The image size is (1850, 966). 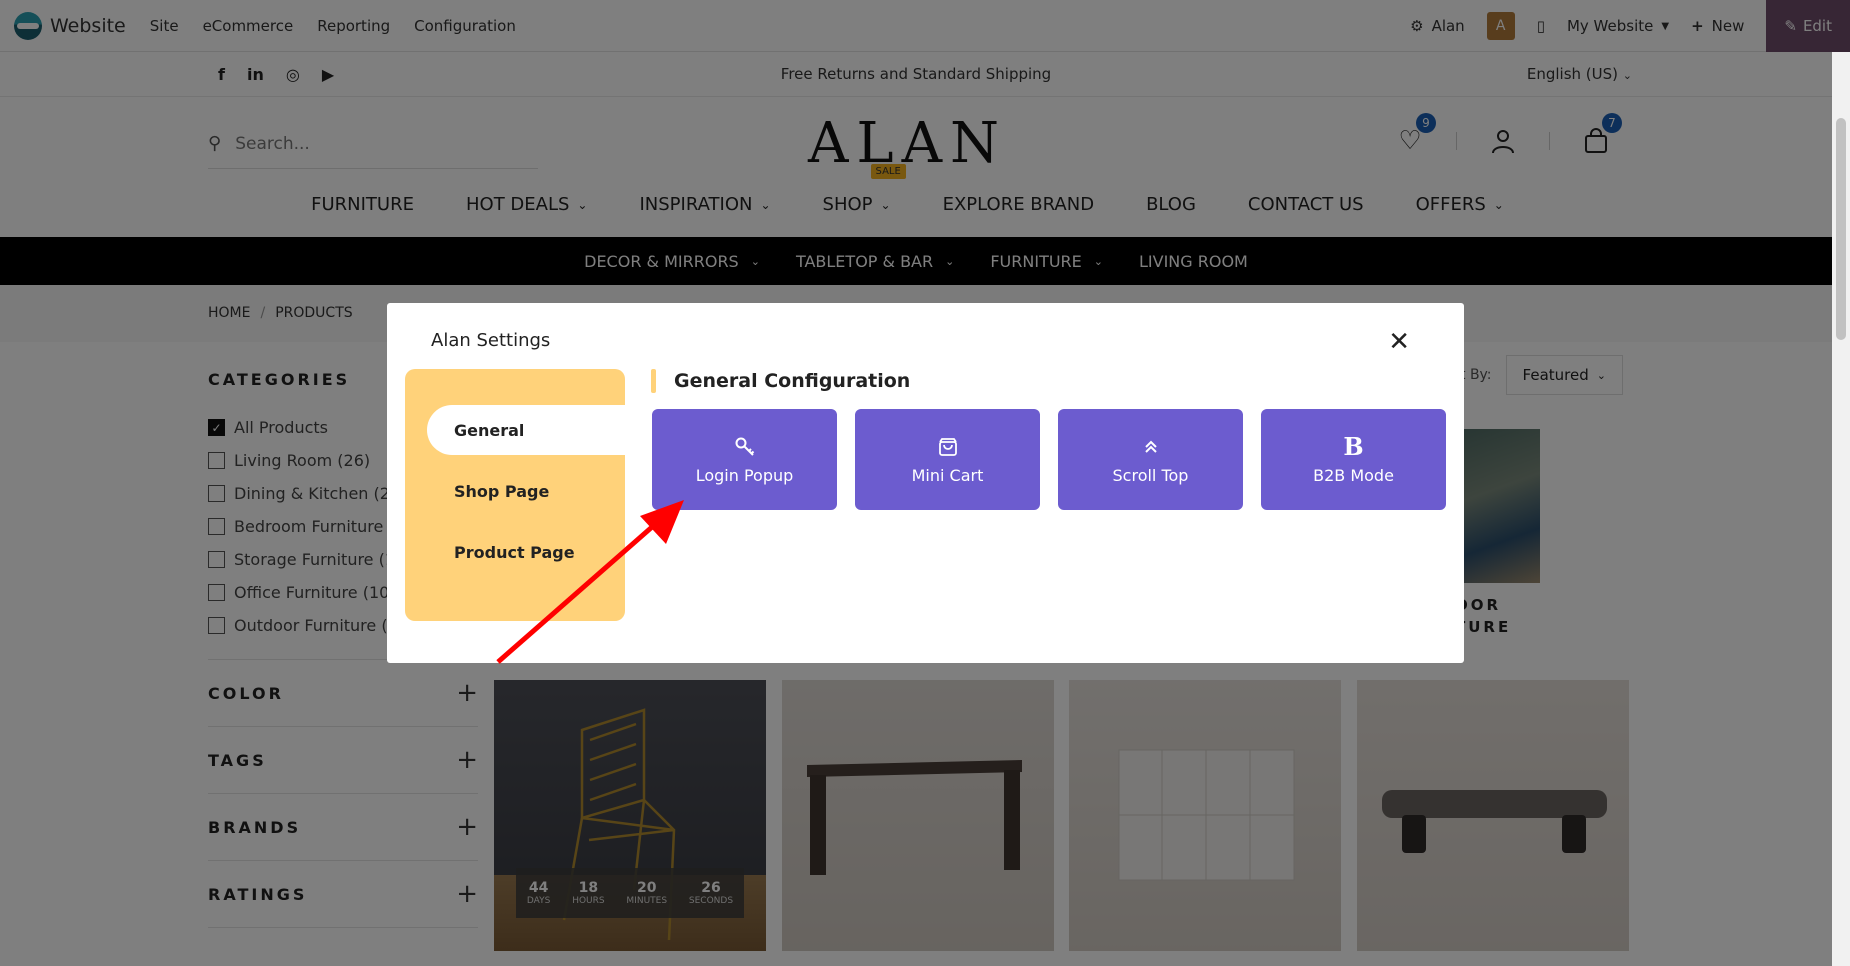 What do you see at coordinates (1399, 342) in the screenshot?
I see `close-icon: ✕` at bounding box center [1399, 342].